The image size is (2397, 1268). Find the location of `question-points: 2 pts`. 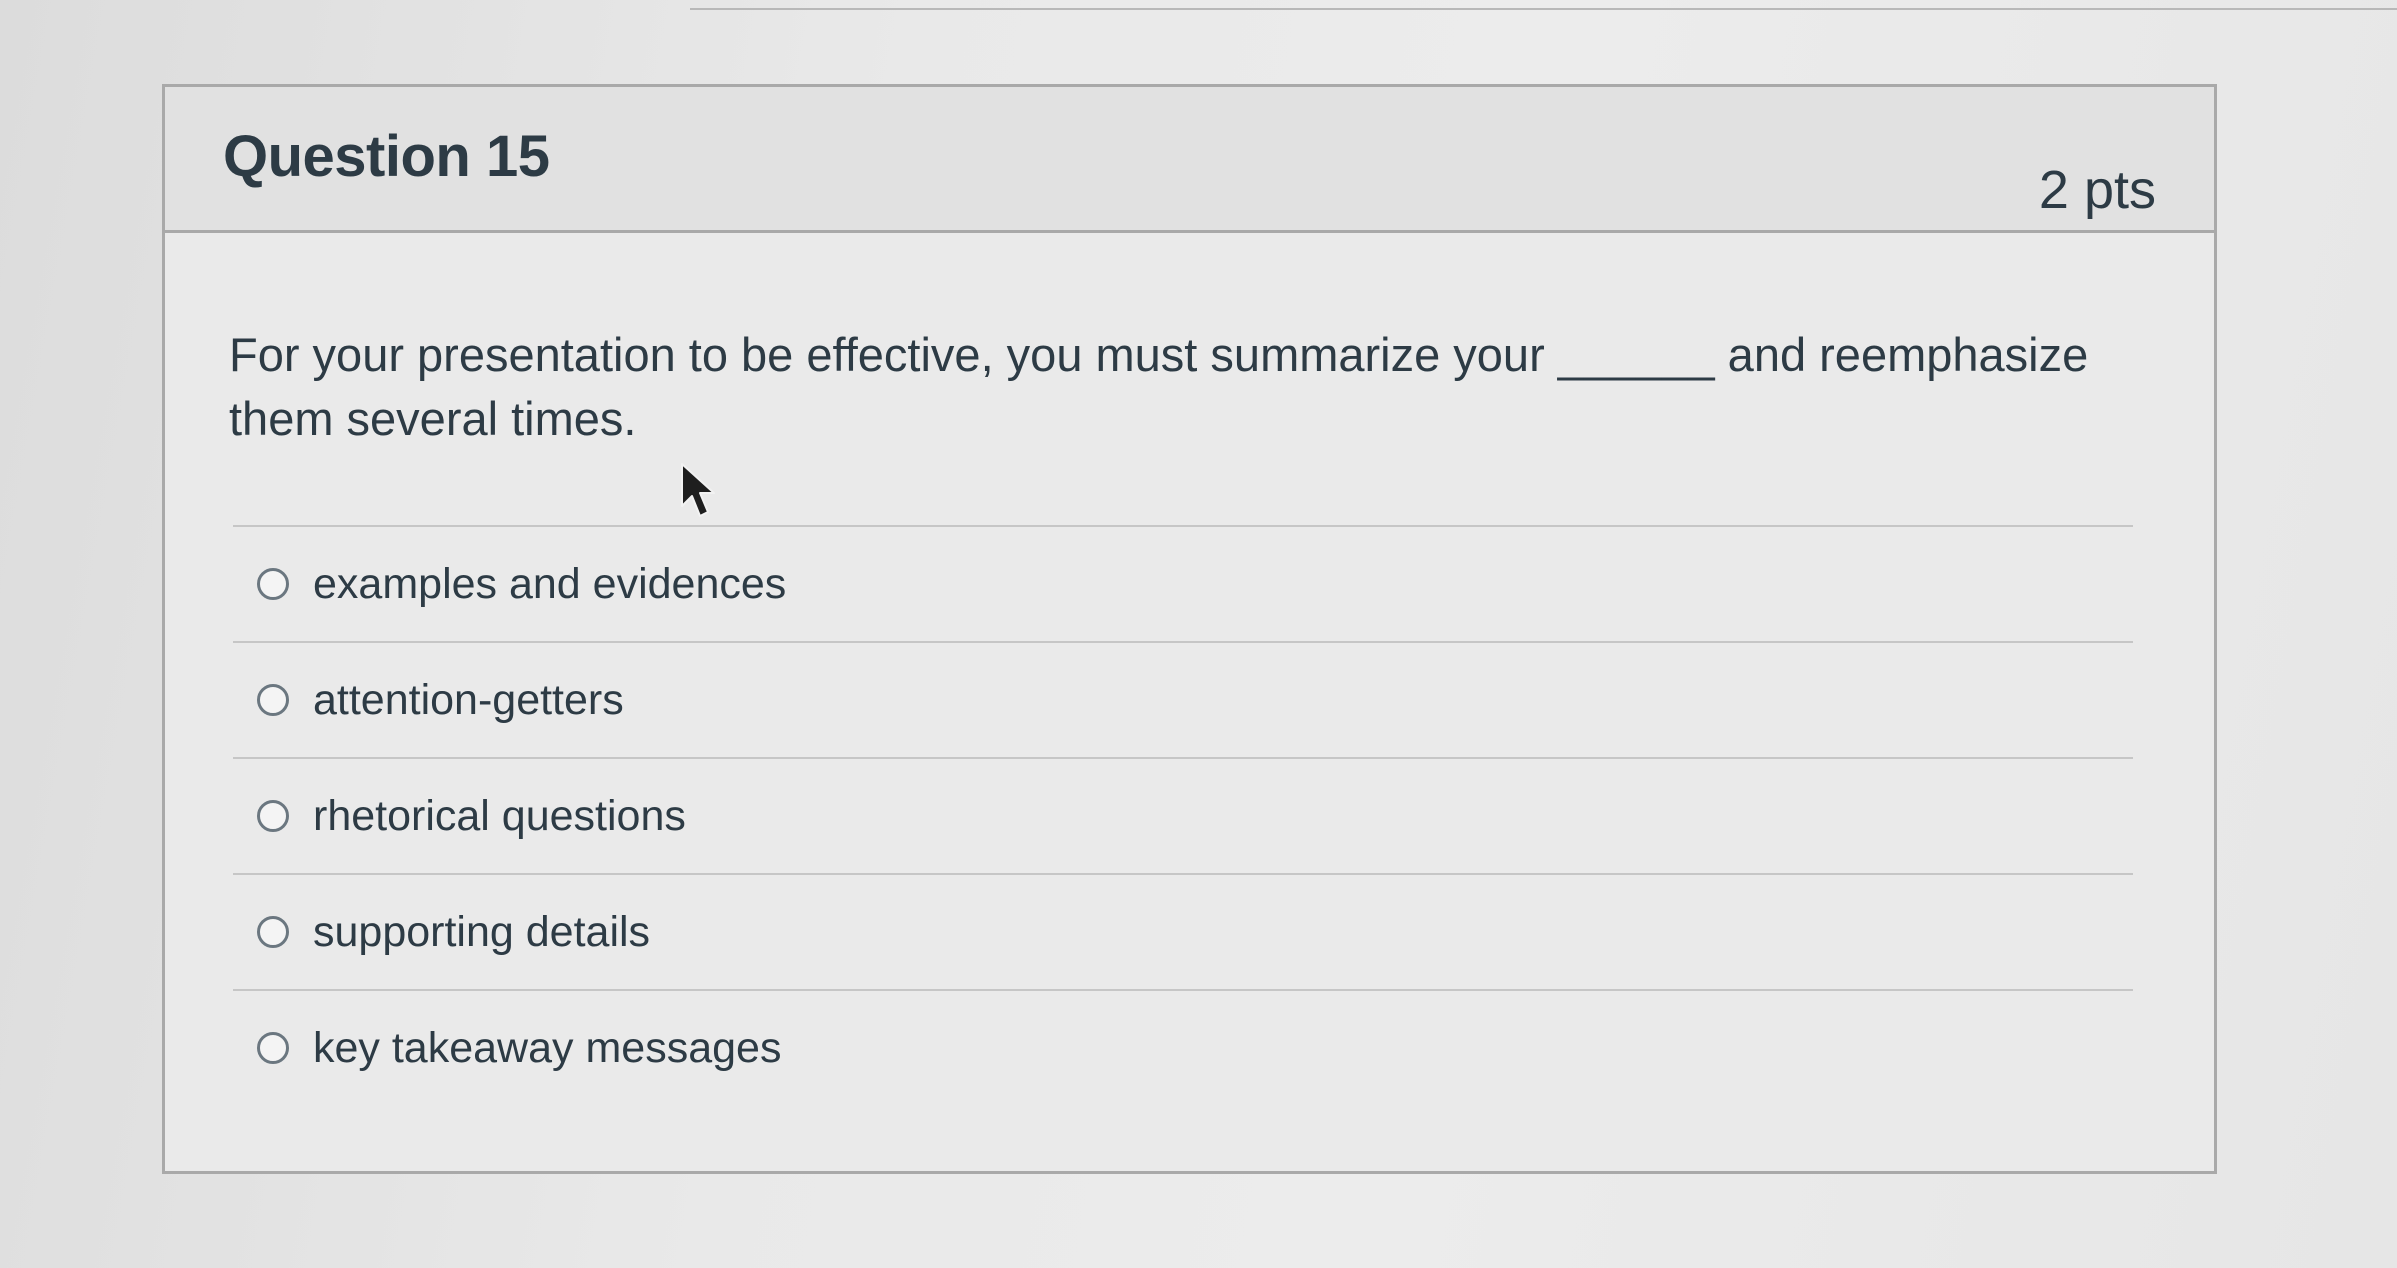

question-points: 2 pts is located at coordinates (2097, 190).